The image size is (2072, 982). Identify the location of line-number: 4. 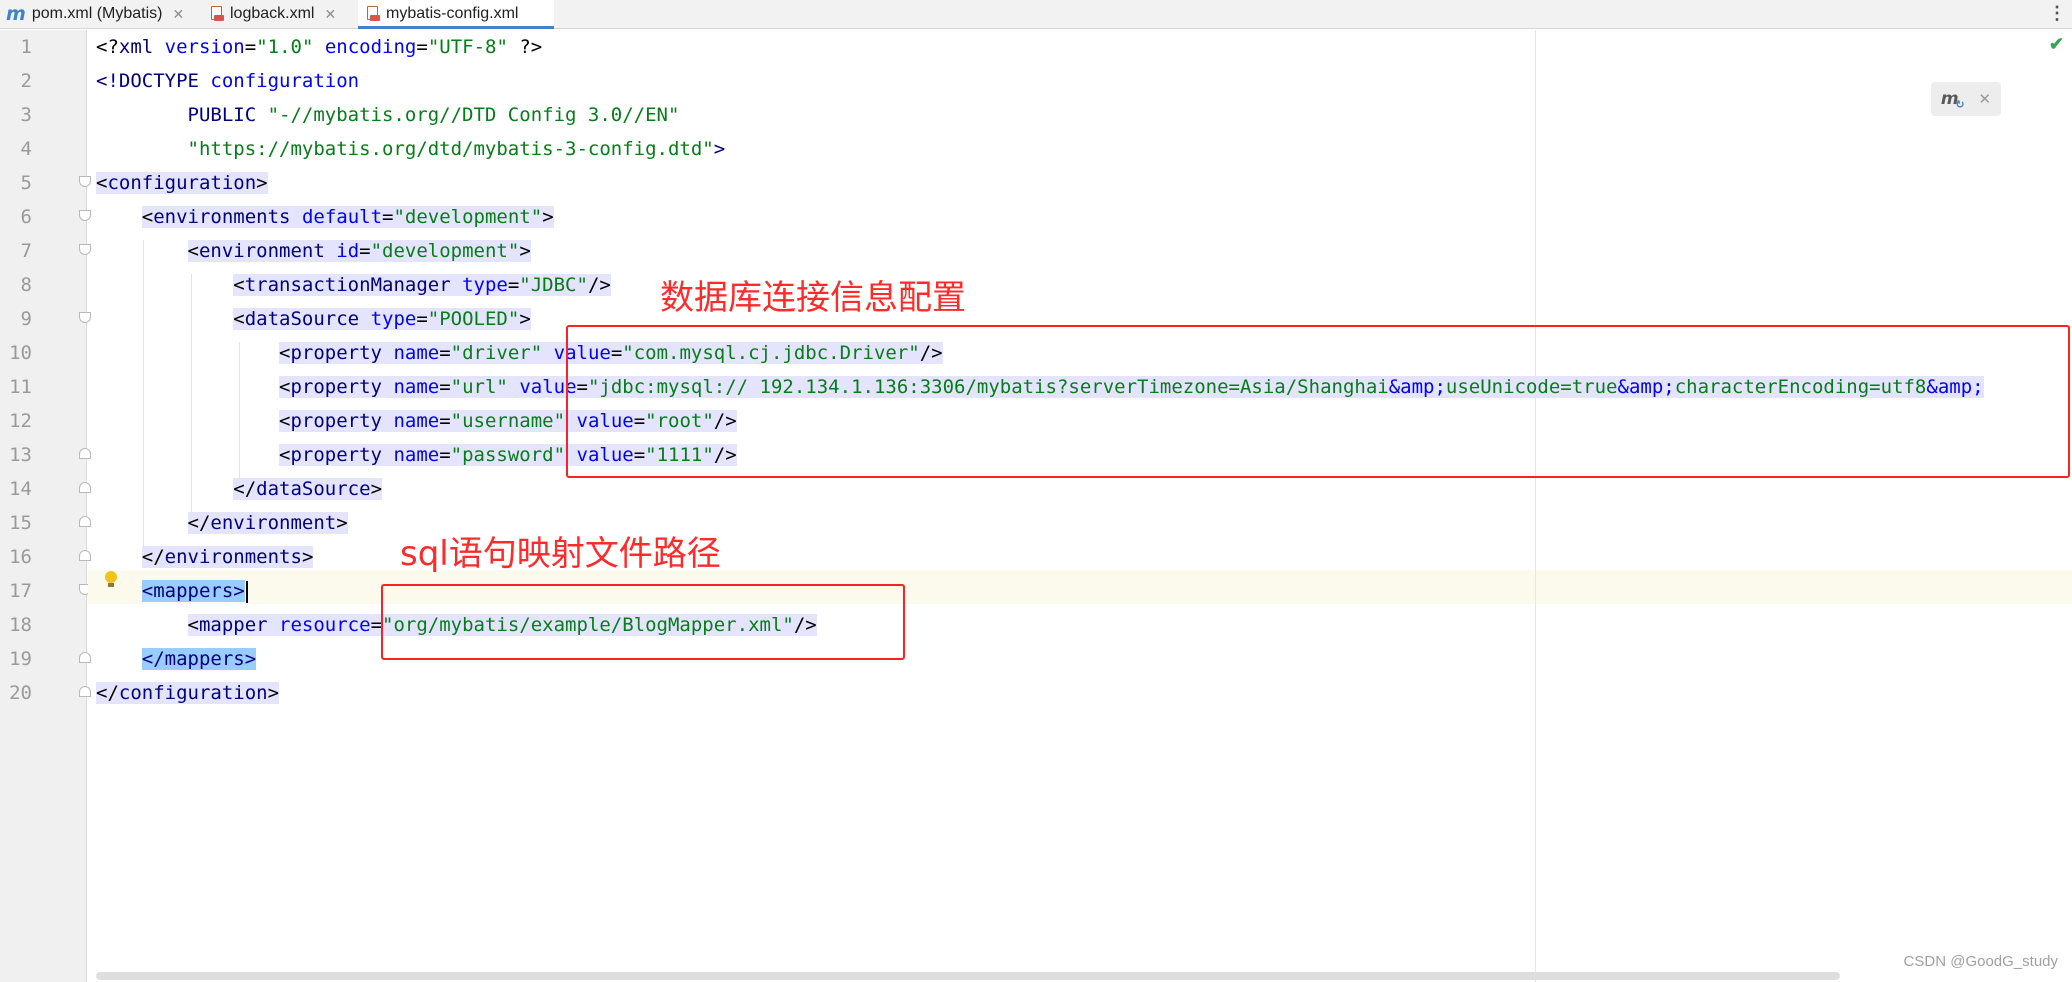
(26, 149).